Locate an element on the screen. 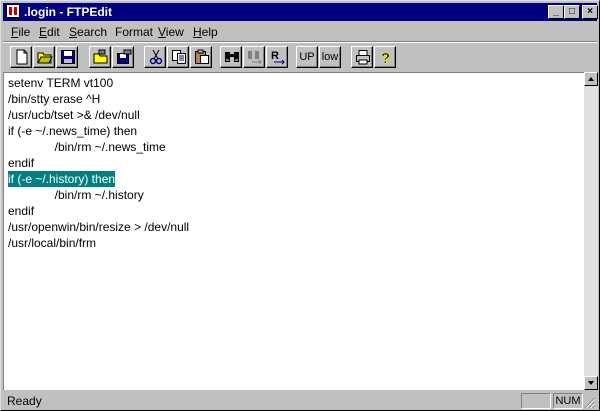  save-disk-icon is located at coordinates (68, 57).